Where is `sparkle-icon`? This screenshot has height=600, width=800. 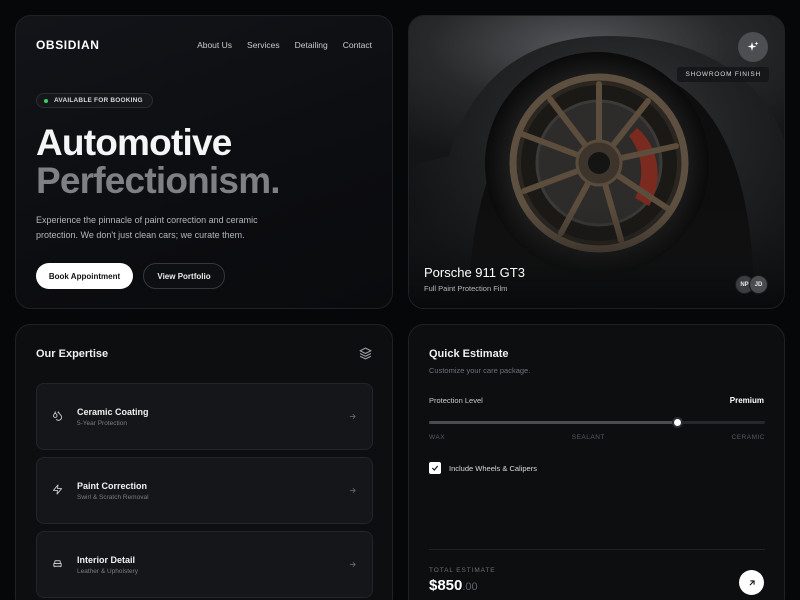 sparkle-icon is located at coordinates (753, 46).